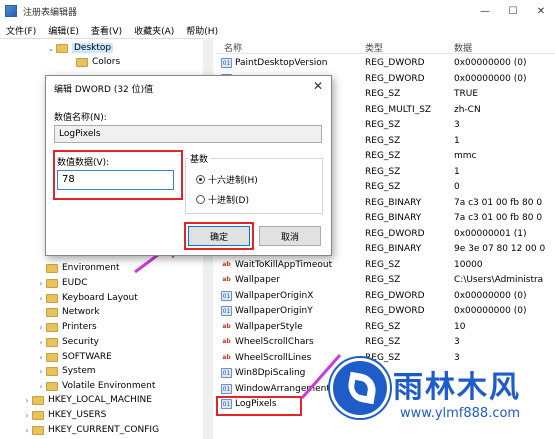 The image size is (555, 439). What do you see at coordinates (274, 295) in the screenshot?
I see `cell-name: WallpaperOriginX` at bounding box center [274, 295].